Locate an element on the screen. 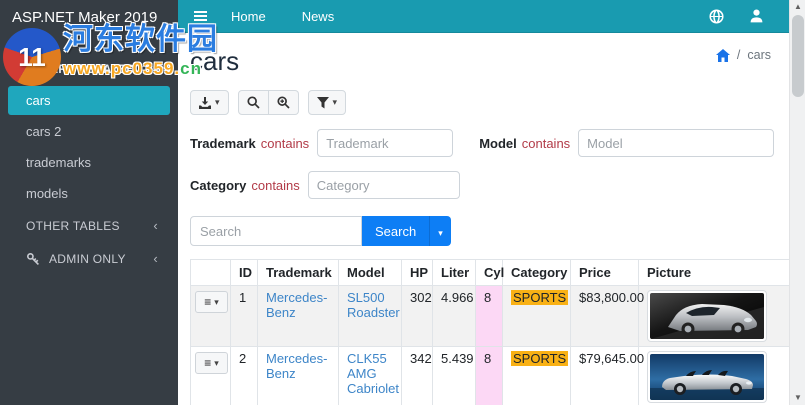 Image resolution: width=805 pixels, height=405 pixels. download-icon is located at coordinates (205, 102).